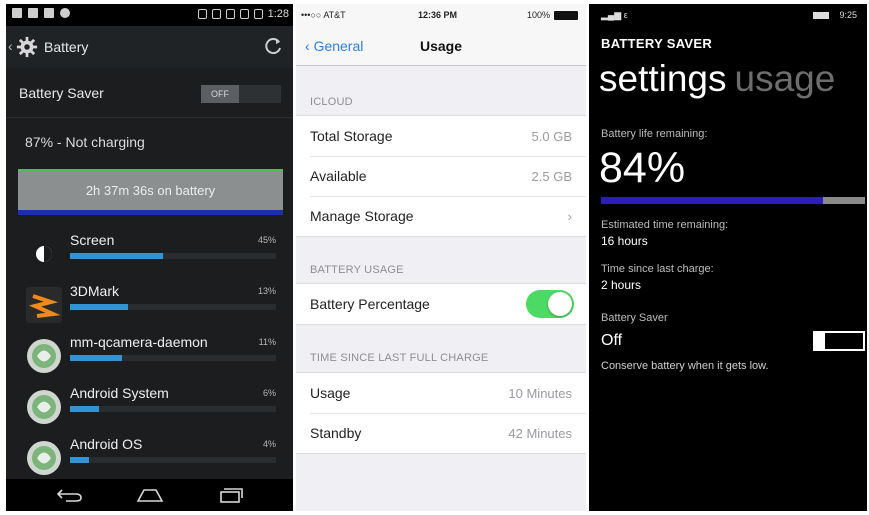 The height and width of the screenshot is (515, 869). I want to click on app-percent: 45%, so click(266, 240).